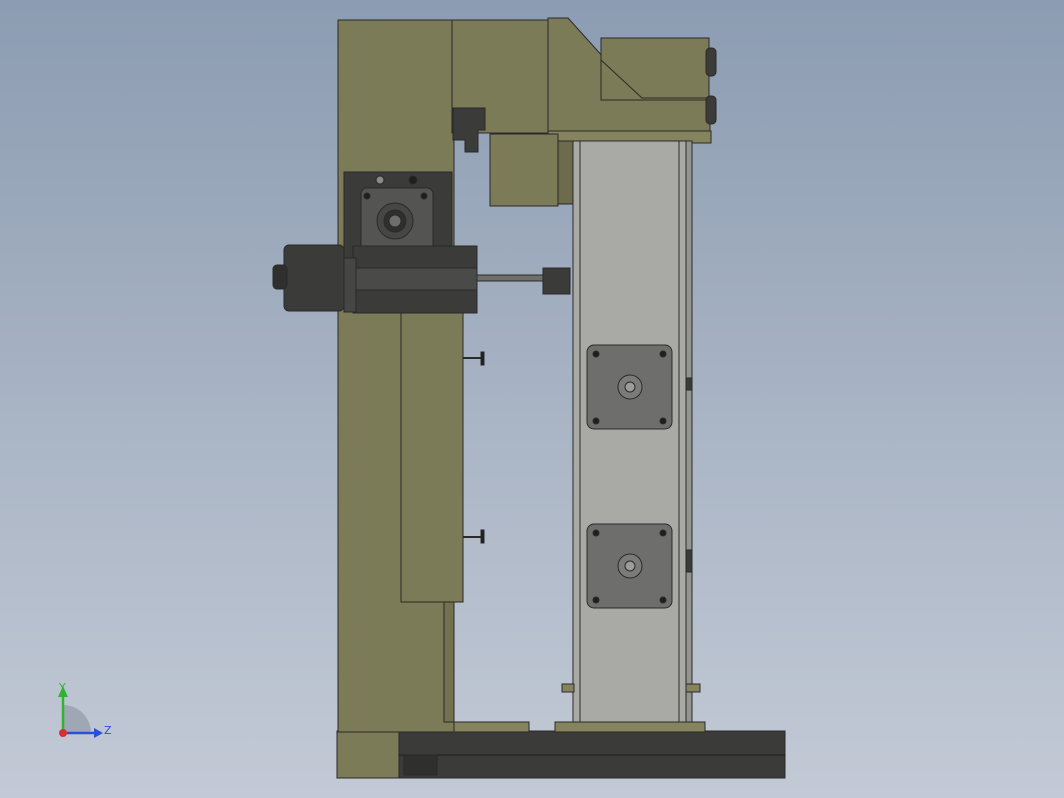  I want to click on x-axis-dot-icon, so click(63, 733).